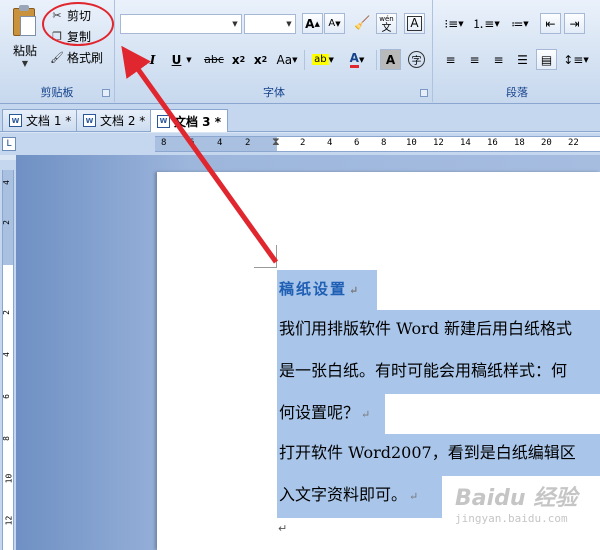 The height and width of the screenshot is (550, 600). I want to click on indent-marker-icon: ⧗, so click(276, 142).